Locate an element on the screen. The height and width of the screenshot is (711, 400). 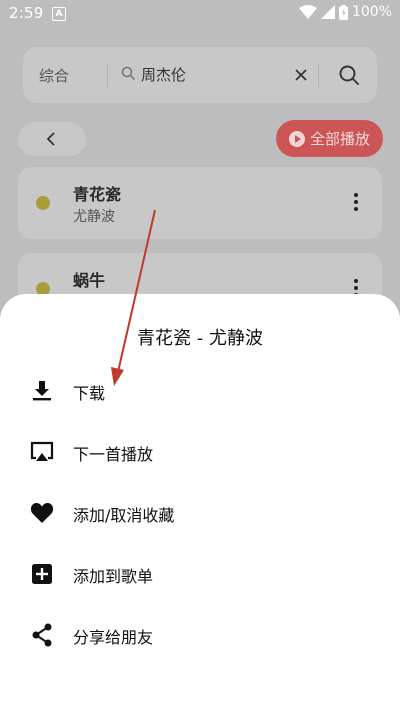
airplay-icon is located at coordinates (42, 451).